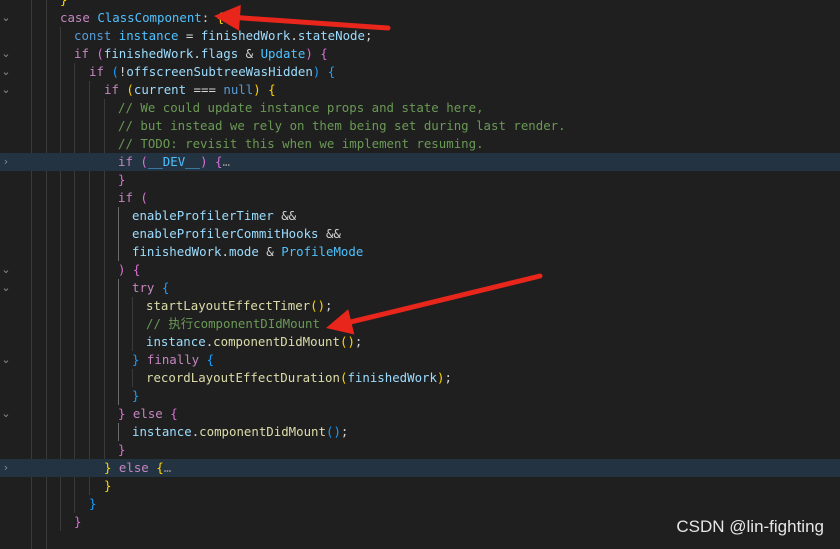 This screenshot has height=549, width=840. What do you see at coordinates (420, 234) in the screenshot?
I see `code-line: enableProfilerCommitHooks &&` at bounding box center [420, 234].